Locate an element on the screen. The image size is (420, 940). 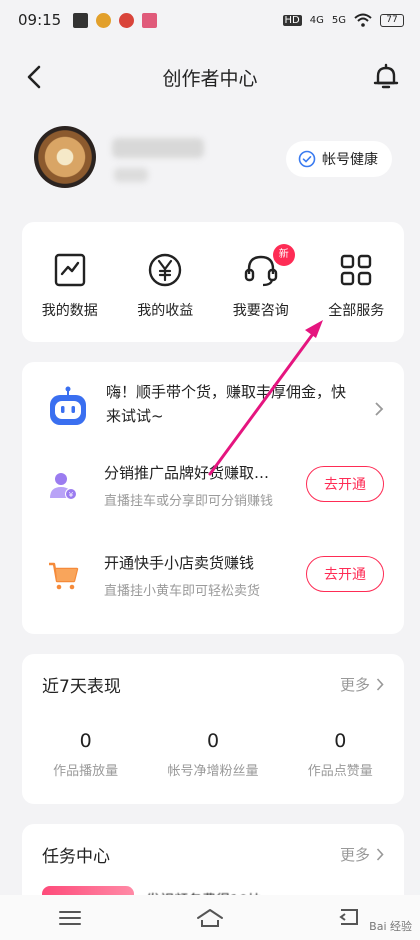
grid-icon is located at coordinates (356, 270).